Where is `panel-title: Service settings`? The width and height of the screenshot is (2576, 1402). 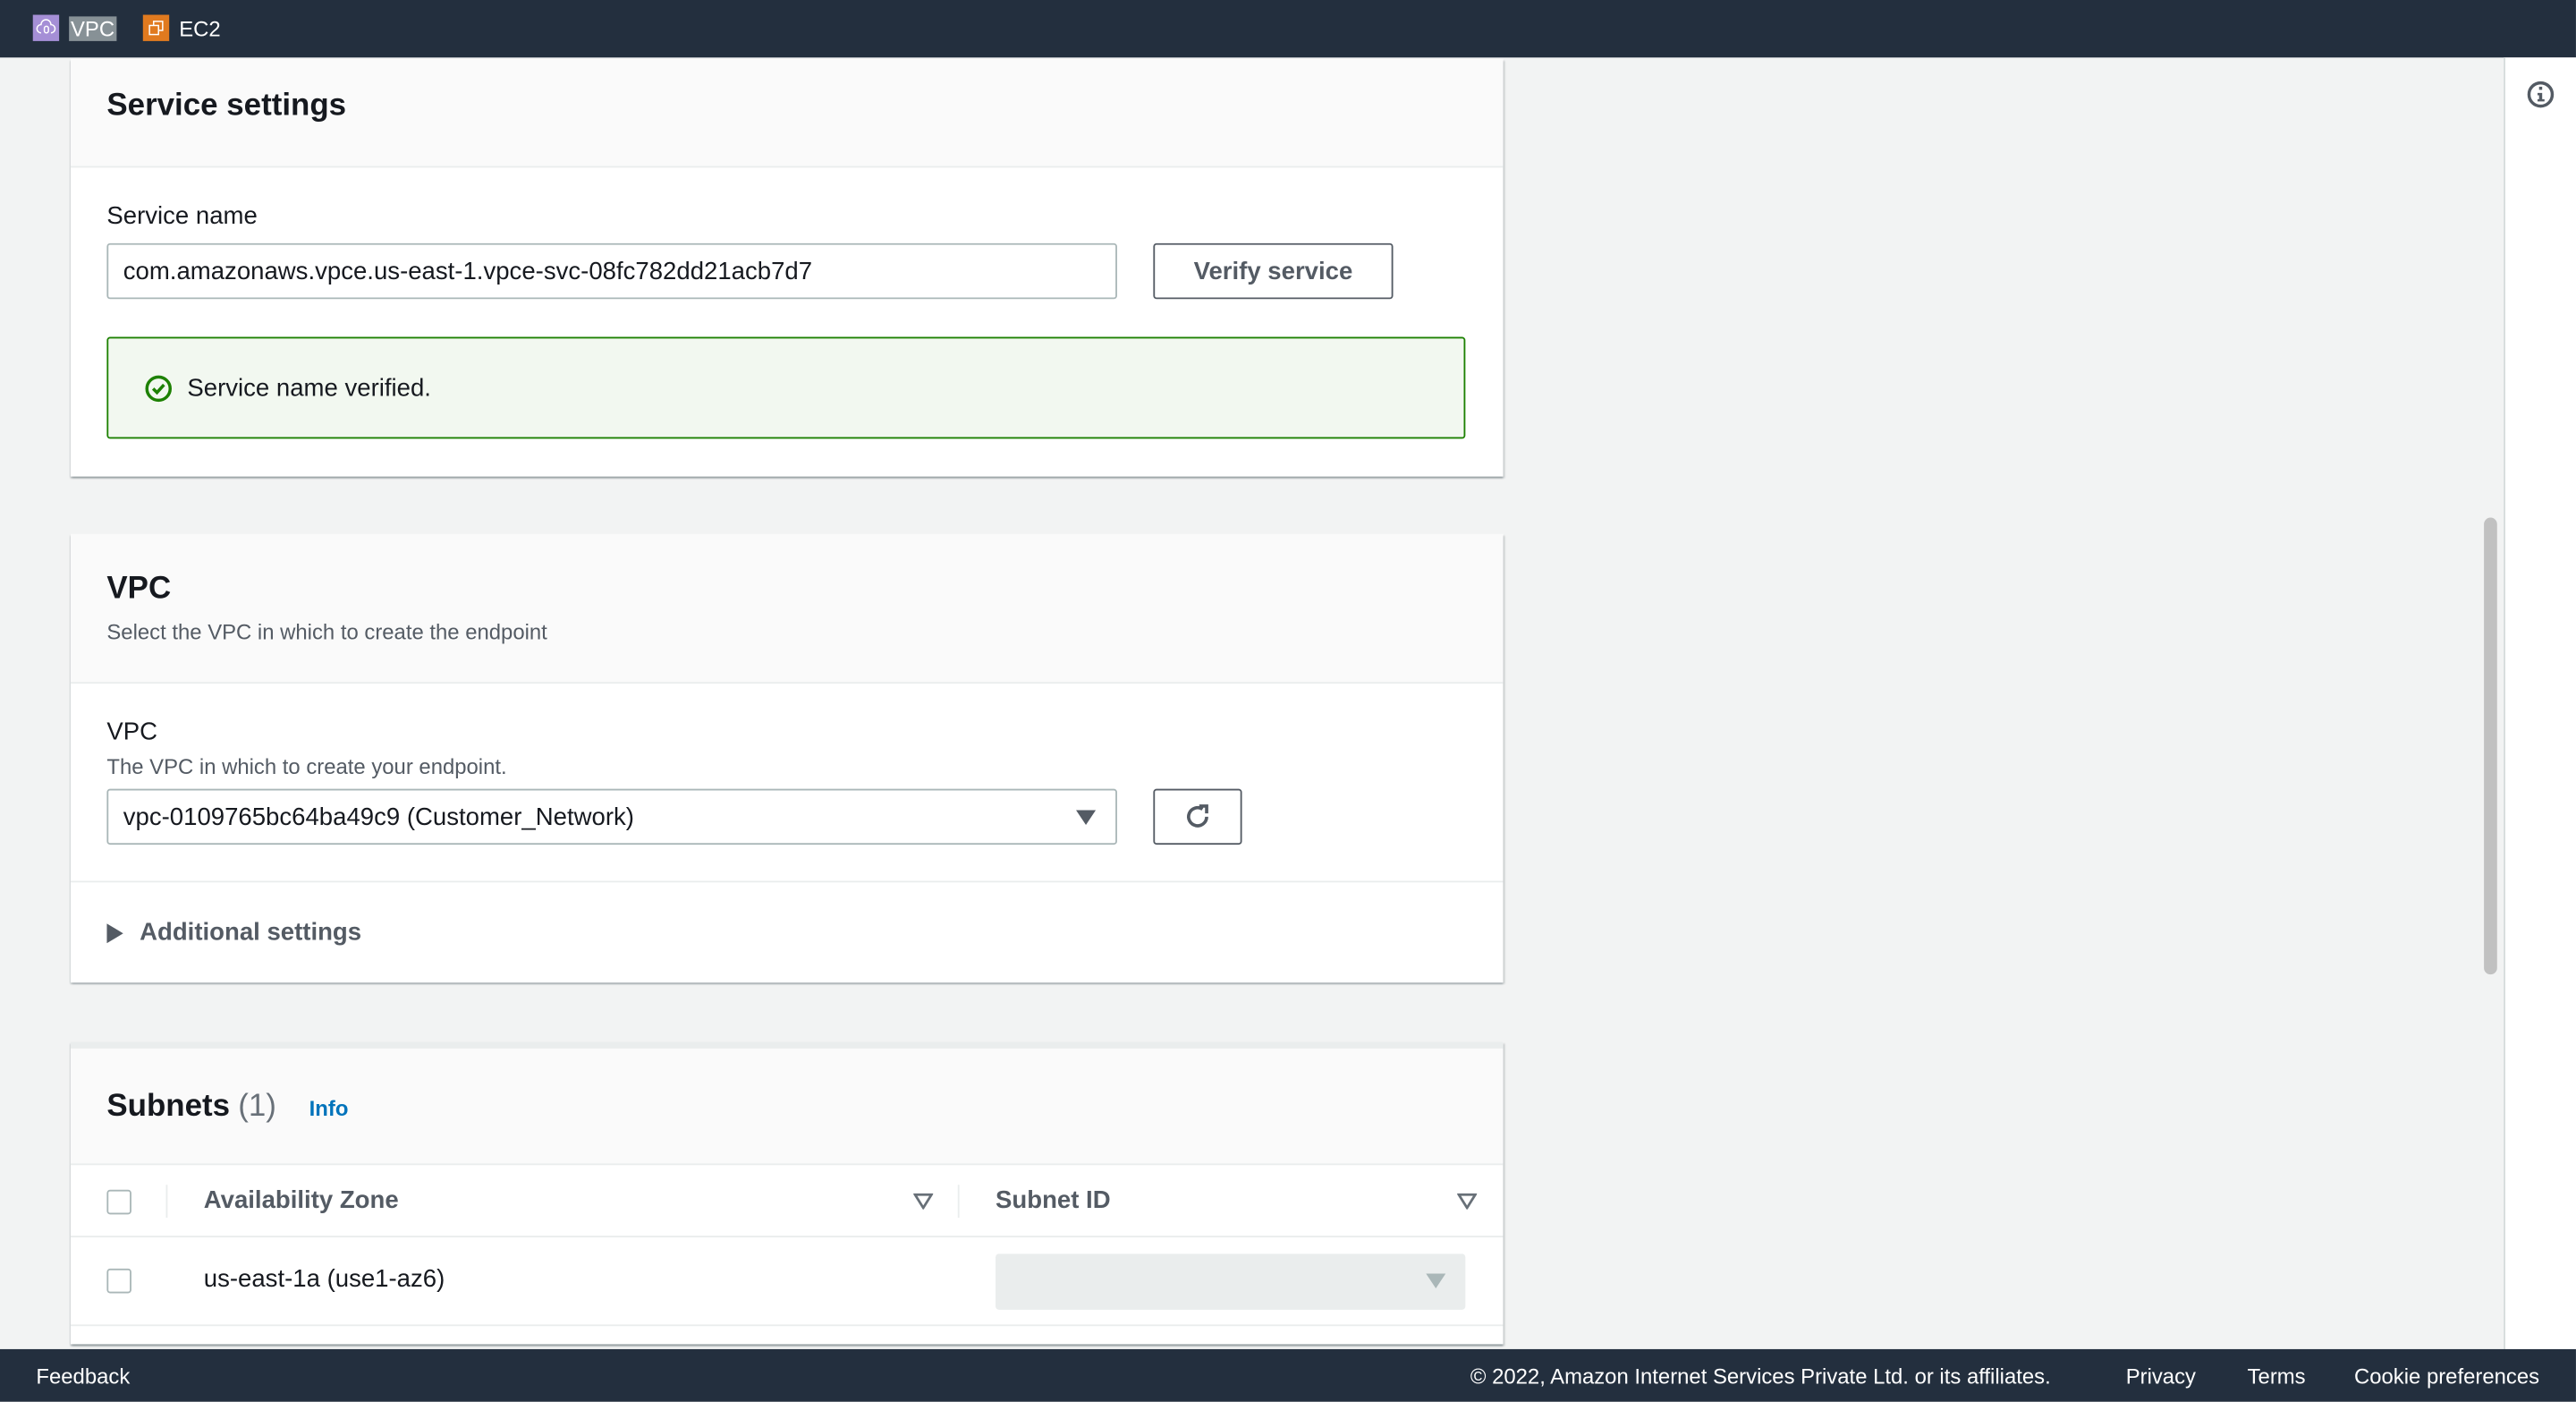 panel-title: Service settings is located at coordinates (226, 106).